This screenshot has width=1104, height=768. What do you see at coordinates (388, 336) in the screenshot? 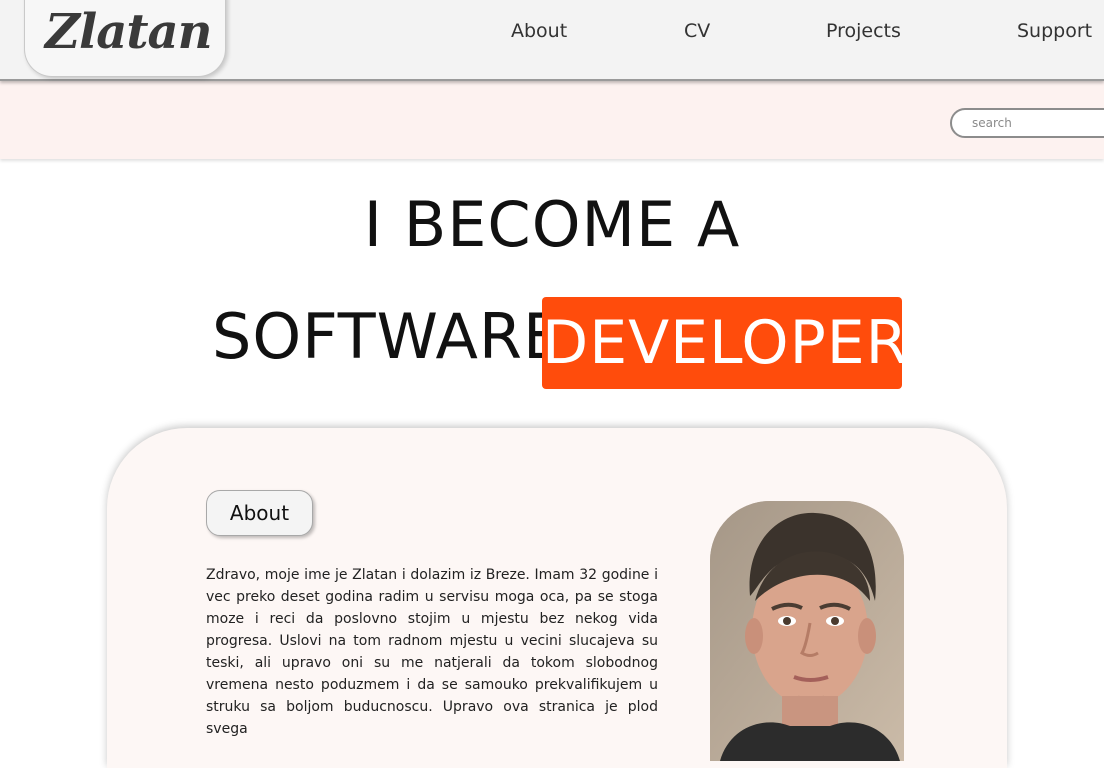
I see `hero-heading-line2: SOFTWARE` at bounding box center [388, 336].